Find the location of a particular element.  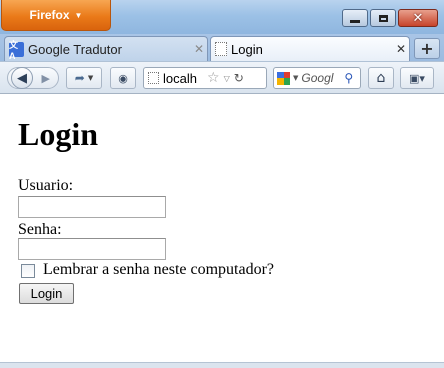

password-input is located at coordinates (92, 249).